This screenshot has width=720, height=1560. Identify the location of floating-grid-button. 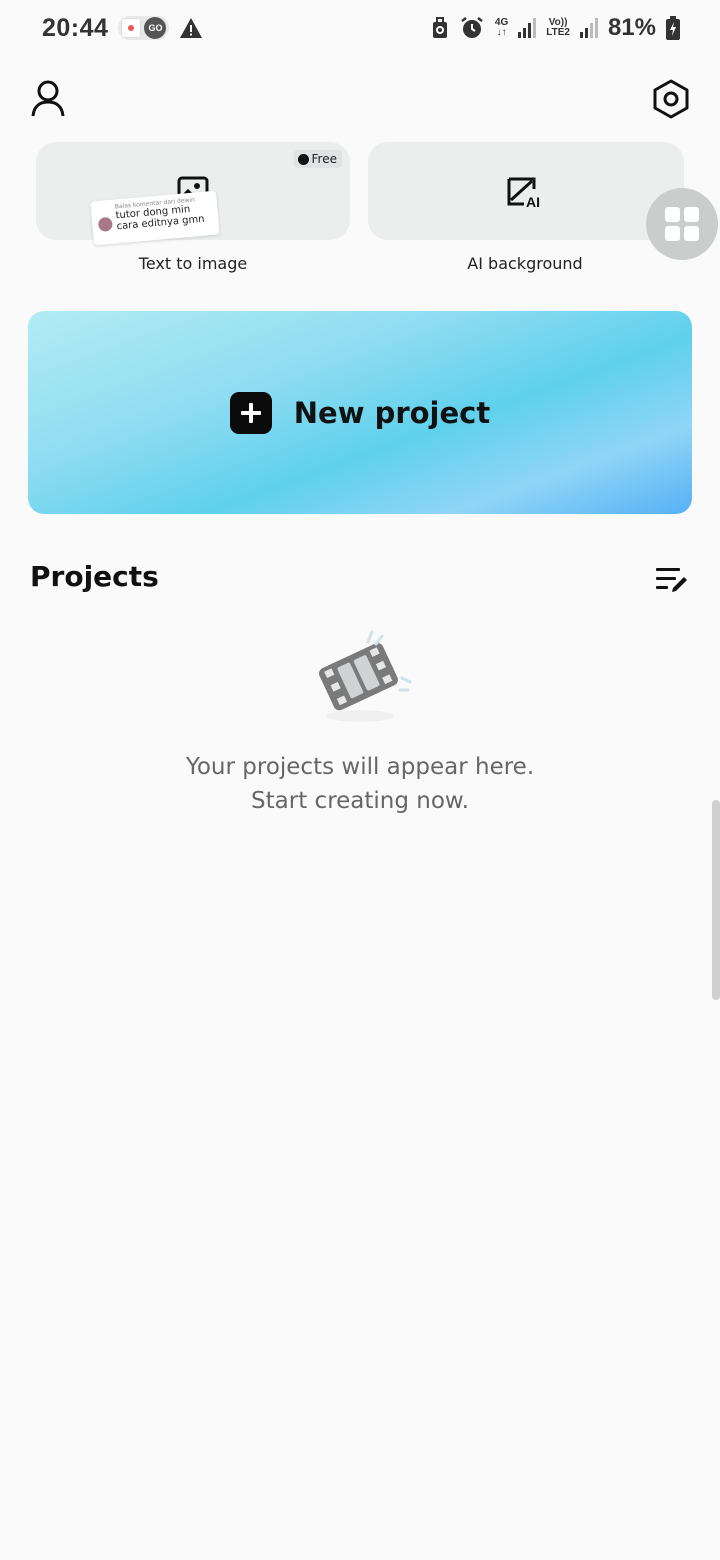
(682, 224).